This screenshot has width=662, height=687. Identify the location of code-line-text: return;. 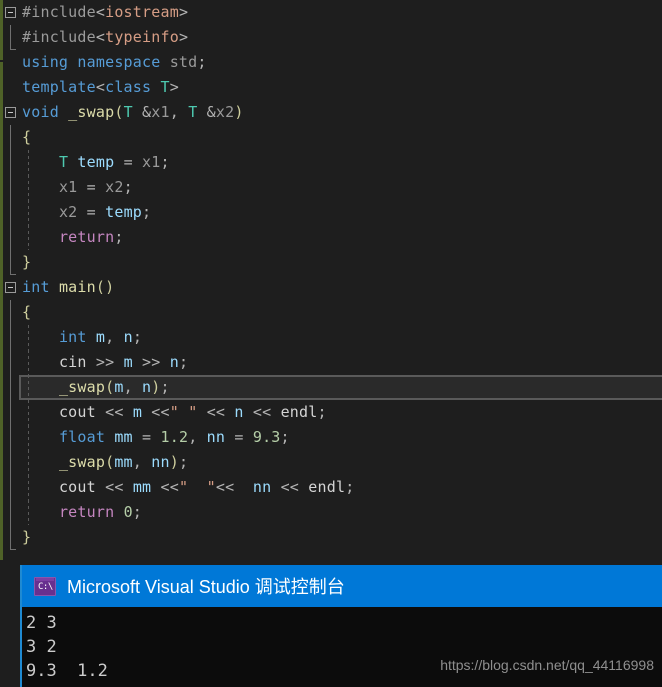
(91, 237).